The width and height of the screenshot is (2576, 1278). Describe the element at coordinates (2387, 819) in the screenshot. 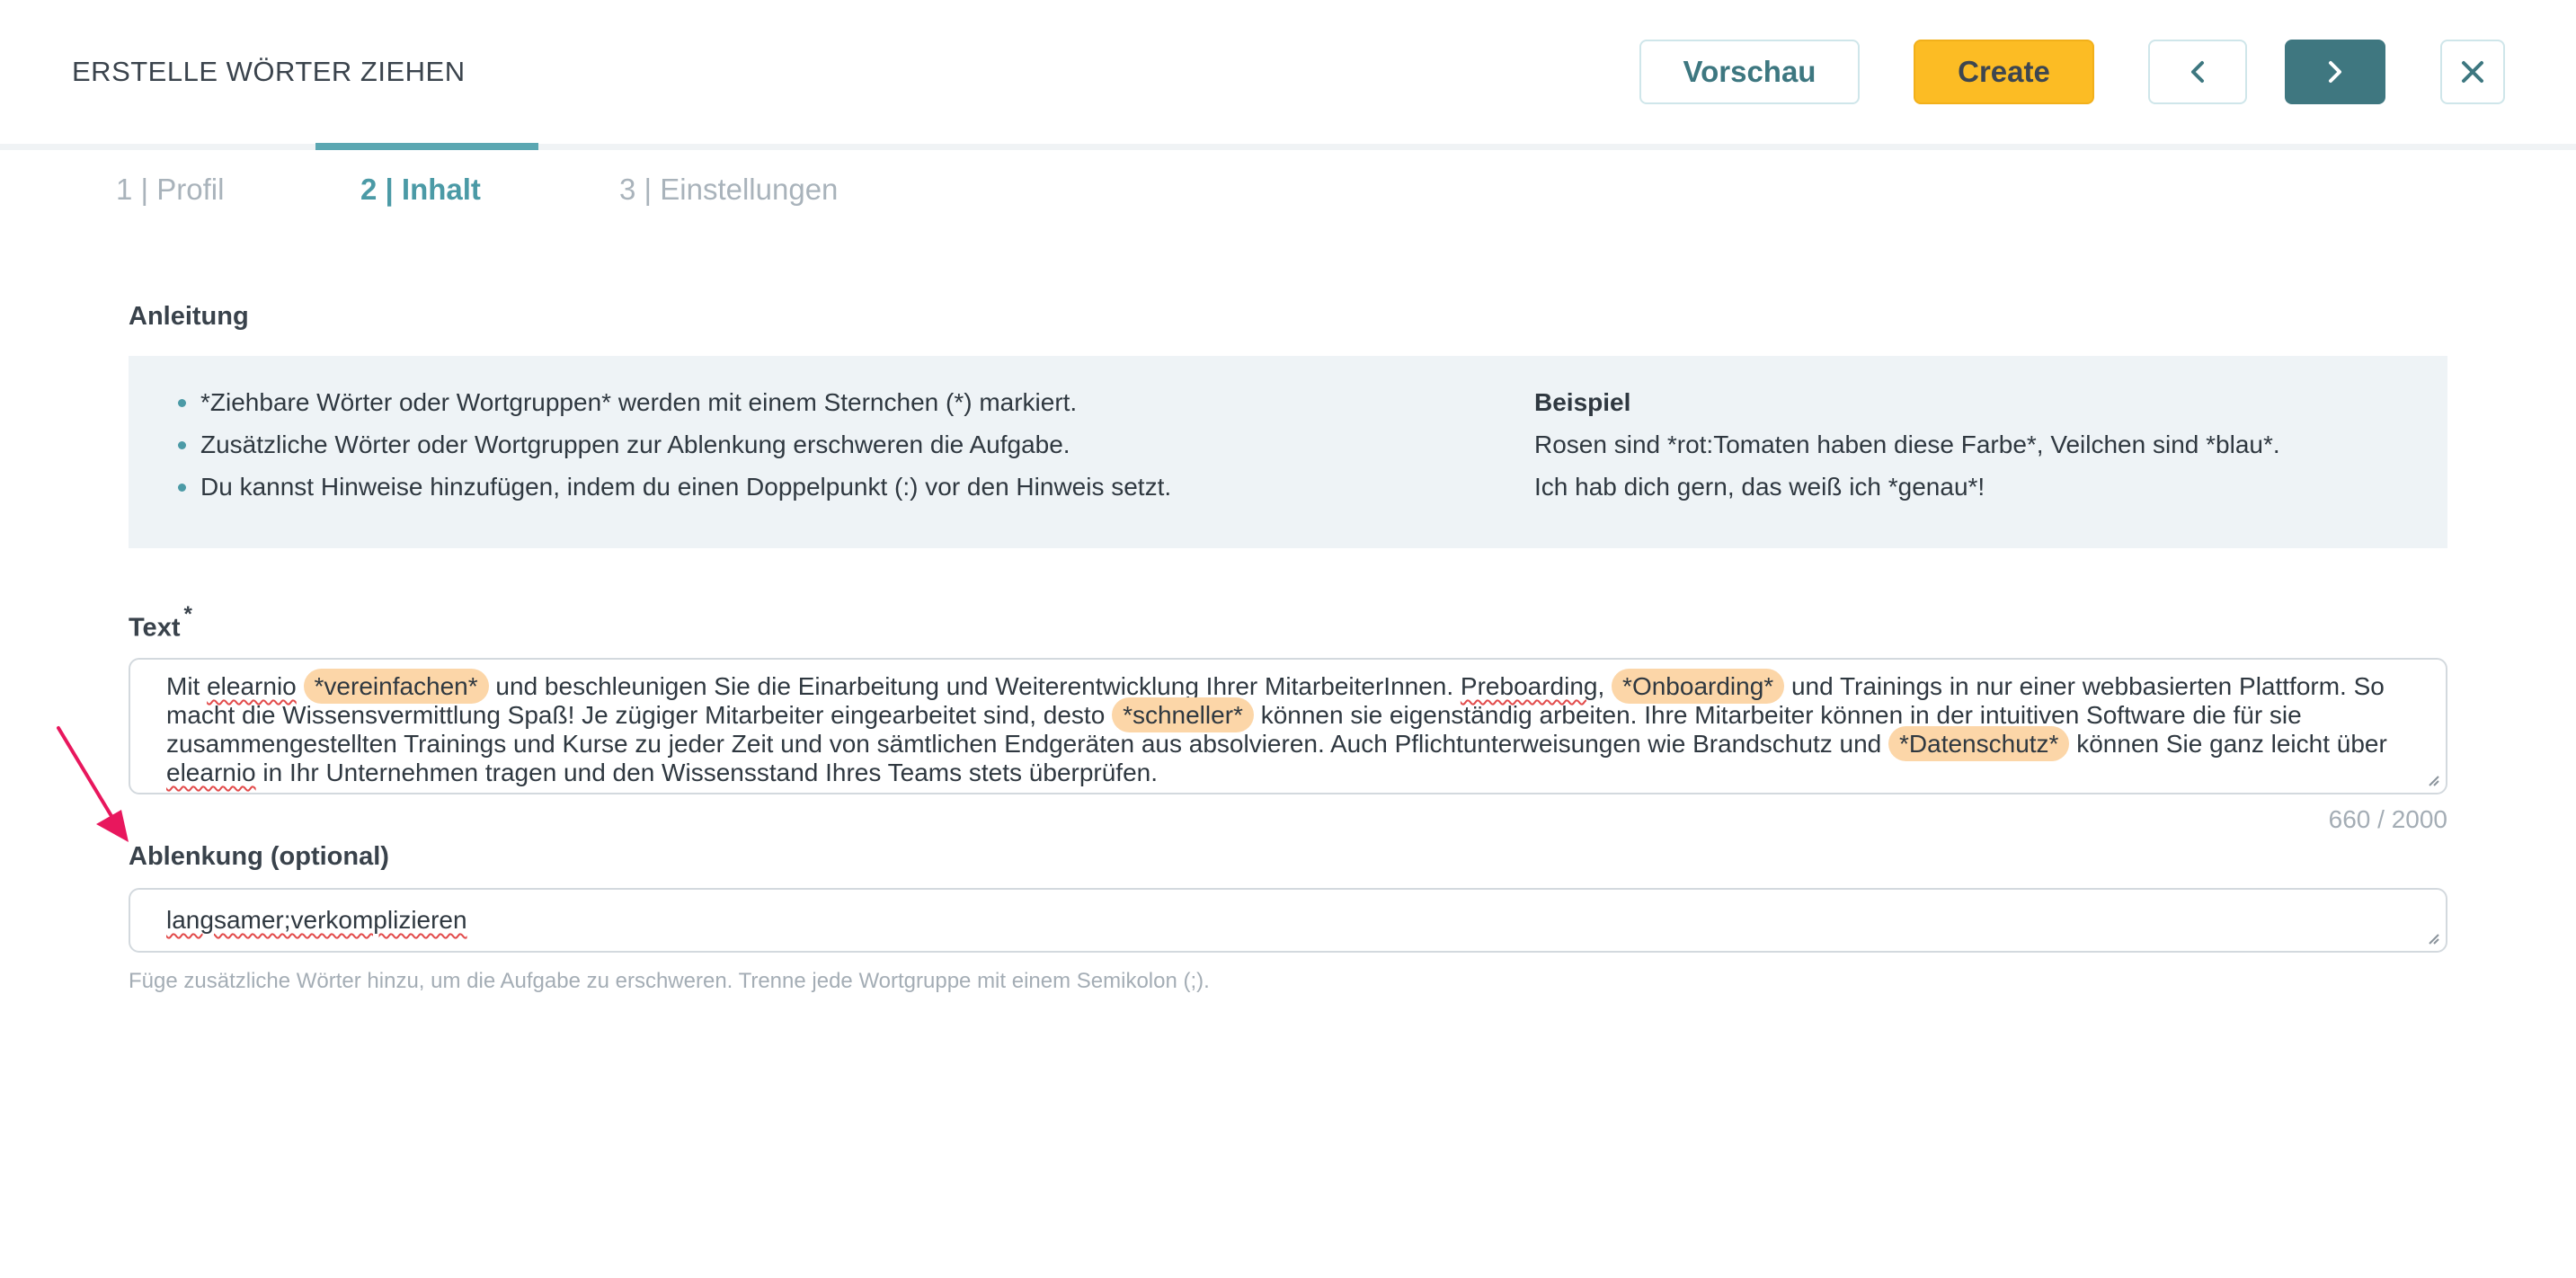

I see `character-counter: 660 / 2000` at that location.